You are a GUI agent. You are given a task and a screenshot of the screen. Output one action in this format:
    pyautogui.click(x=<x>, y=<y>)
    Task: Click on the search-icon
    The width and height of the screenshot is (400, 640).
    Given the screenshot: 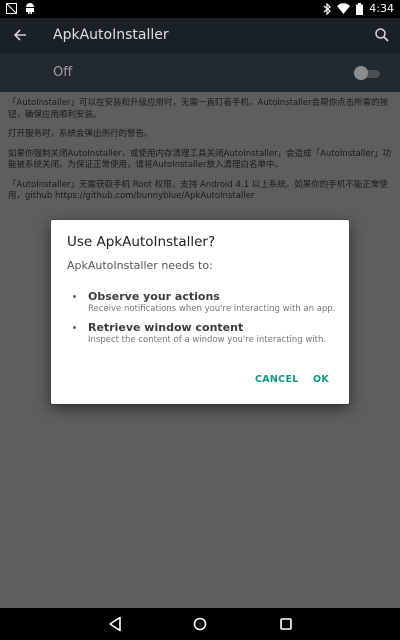 What is the action you would take?
    pyautogui.click(x=382, y=37)
    